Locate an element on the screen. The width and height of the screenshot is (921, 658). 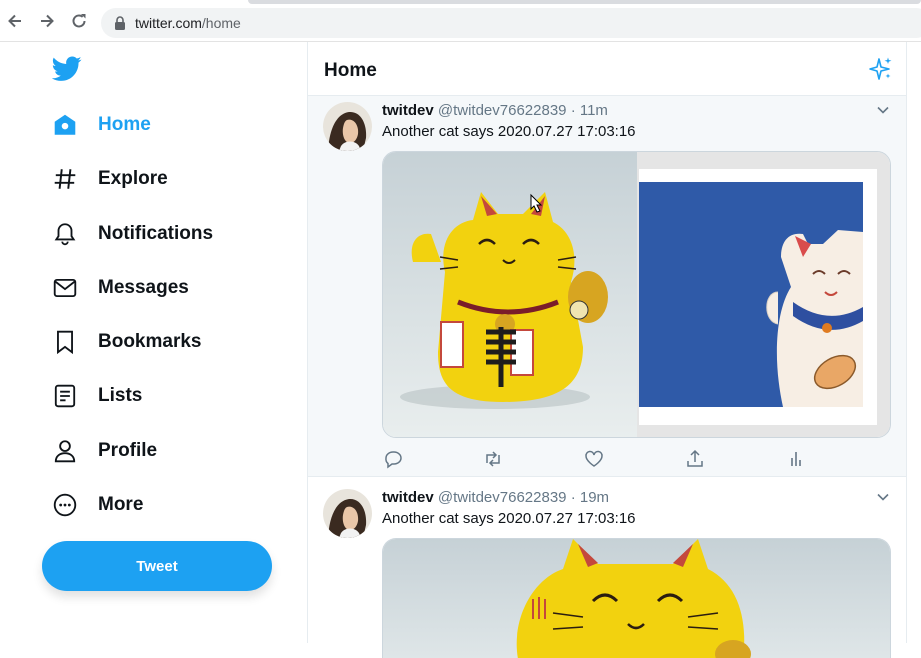
twitter-logo-icon is located at coordinates (67, 69).